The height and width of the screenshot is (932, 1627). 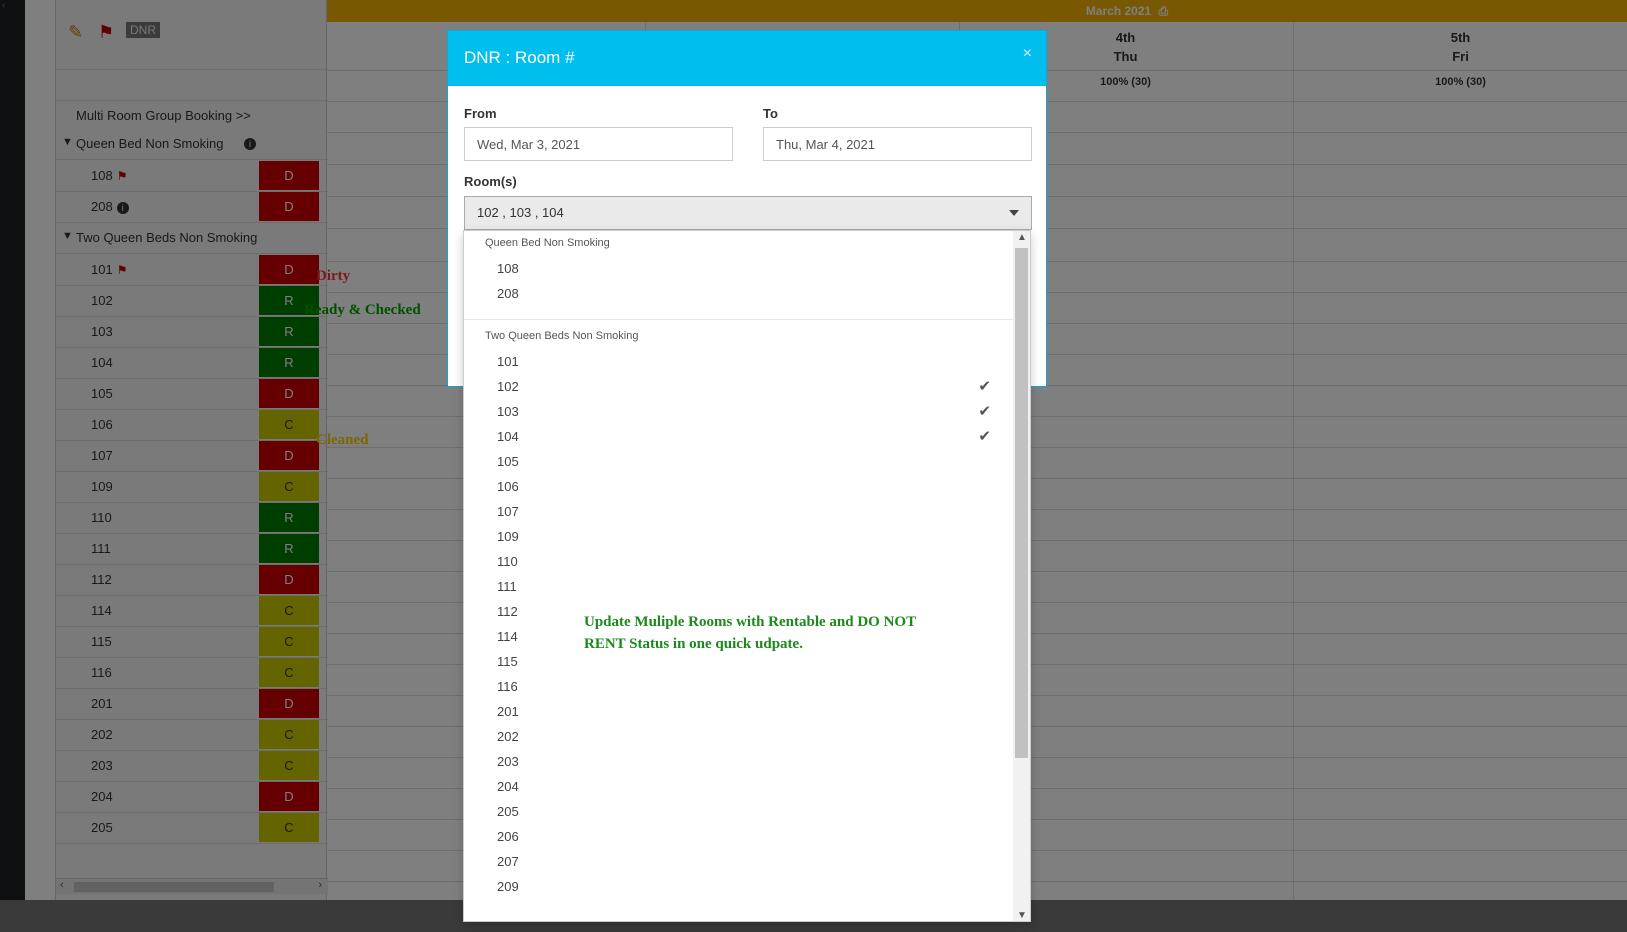 What do you see at coordinates (1022, 915) in the screenshot?
I see `scroll-down-icon: ▼` at bounding box center [1022, 915].